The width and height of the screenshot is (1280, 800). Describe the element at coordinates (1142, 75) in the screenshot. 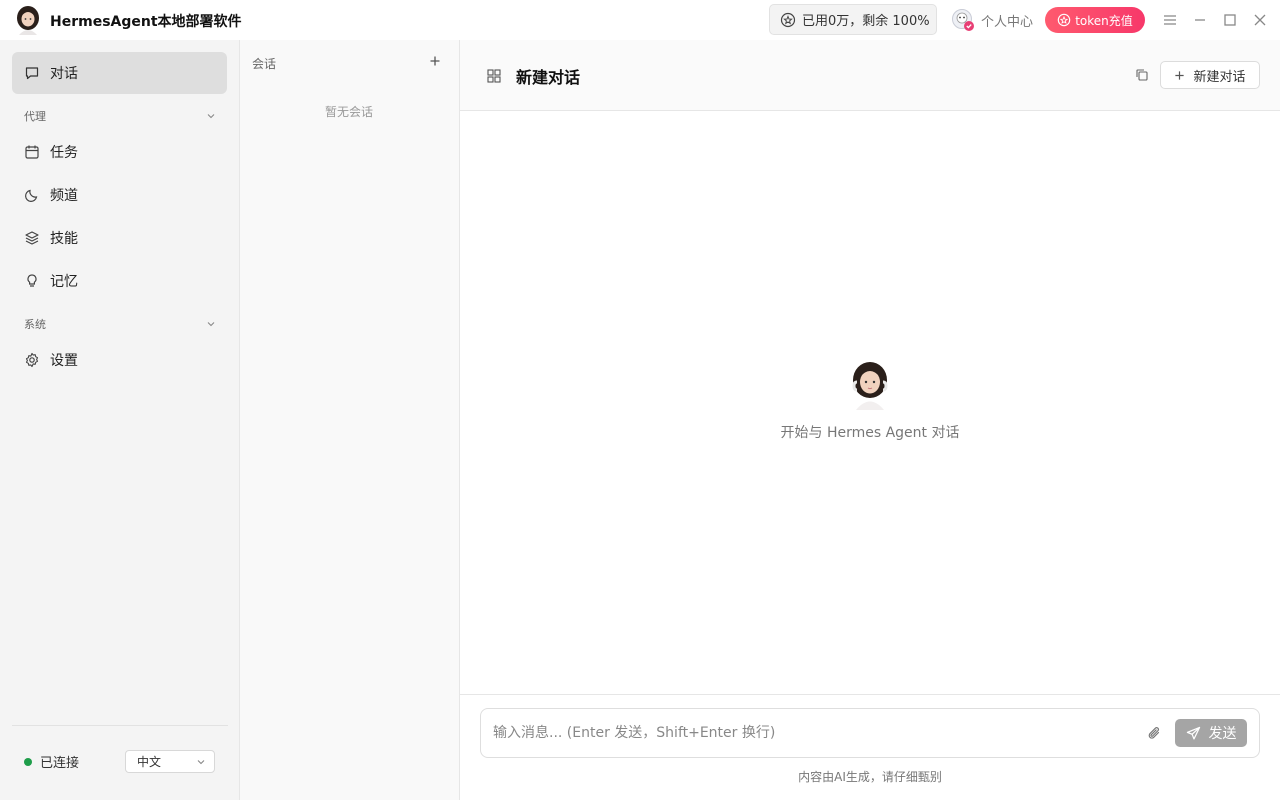

I see `copy-icon` at that location.